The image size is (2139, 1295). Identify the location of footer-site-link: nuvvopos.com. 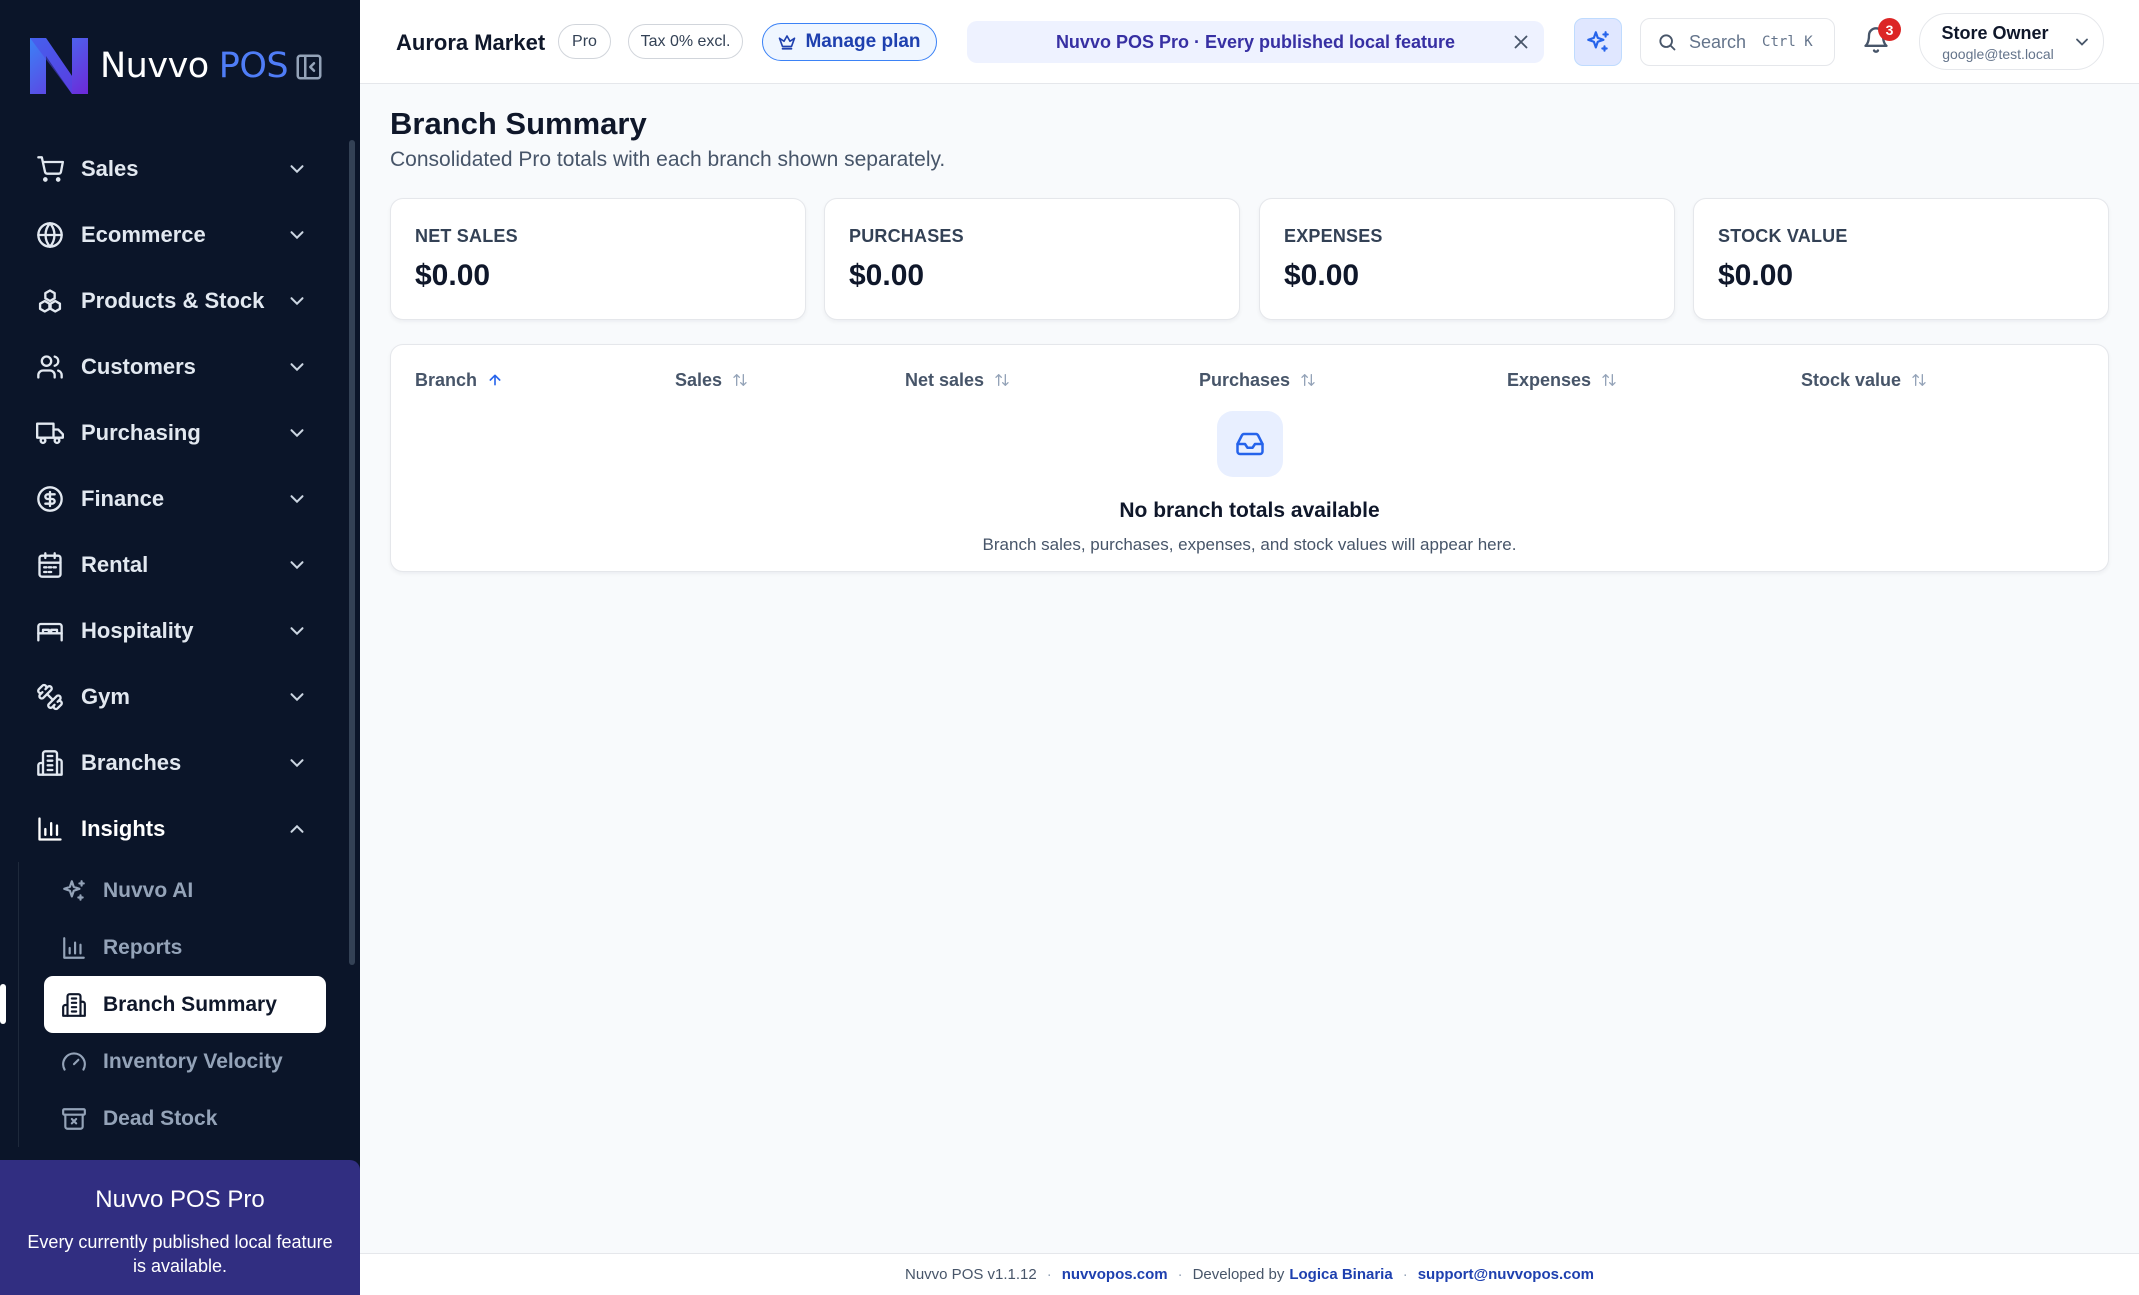
(1115, 1274).